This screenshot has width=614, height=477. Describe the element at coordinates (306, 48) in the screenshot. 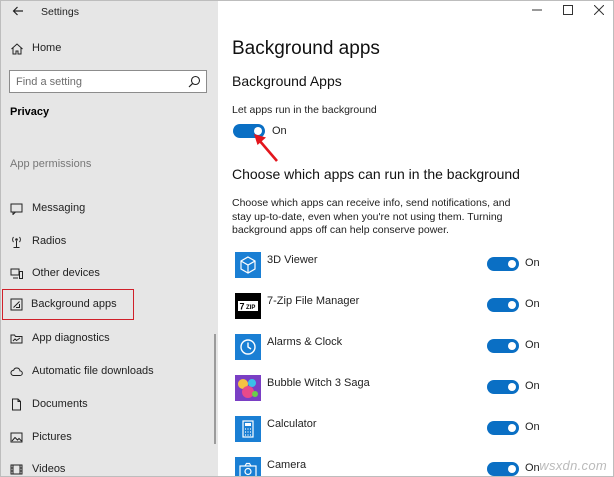

I see `page-title: Background apps` at that location.